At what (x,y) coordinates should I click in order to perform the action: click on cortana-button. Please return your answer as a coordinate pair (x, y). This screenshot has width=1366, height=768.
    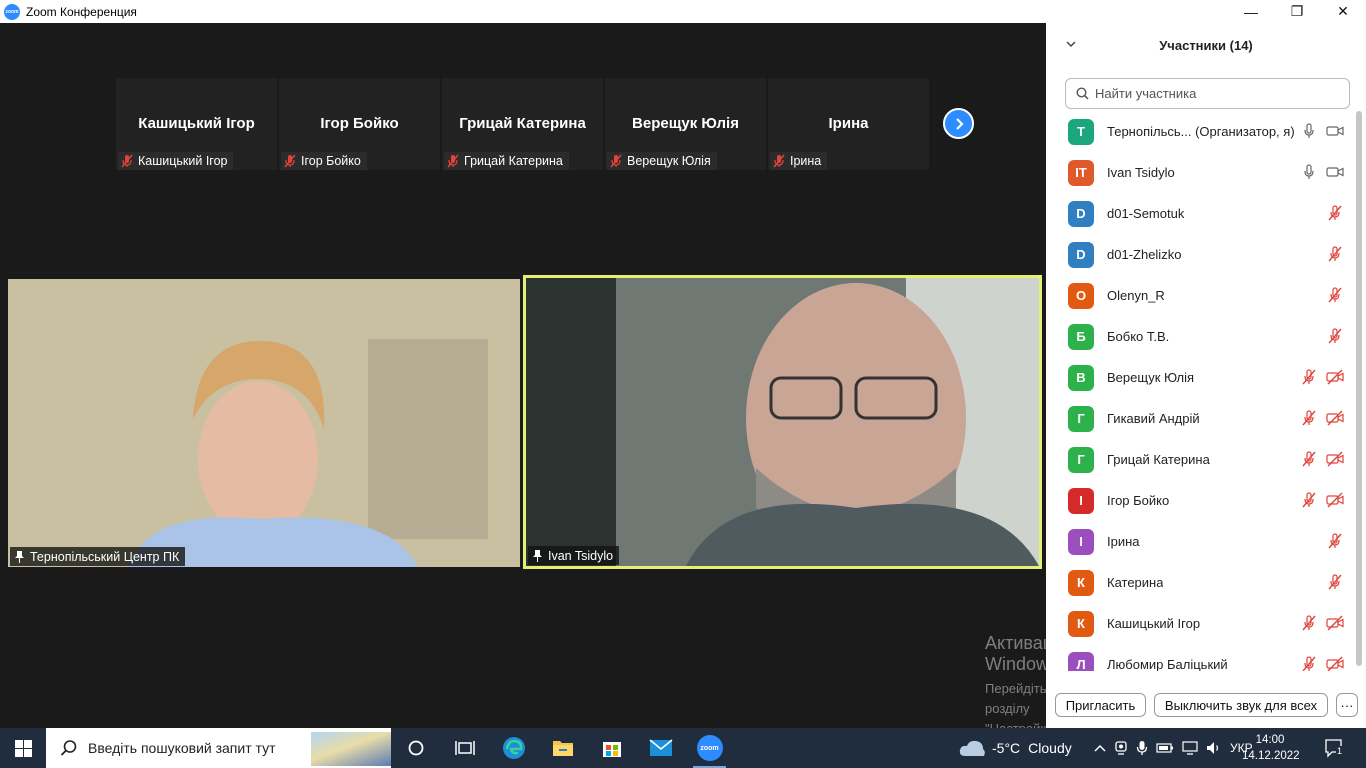
    Looking at the image, I should click on (415, 748).